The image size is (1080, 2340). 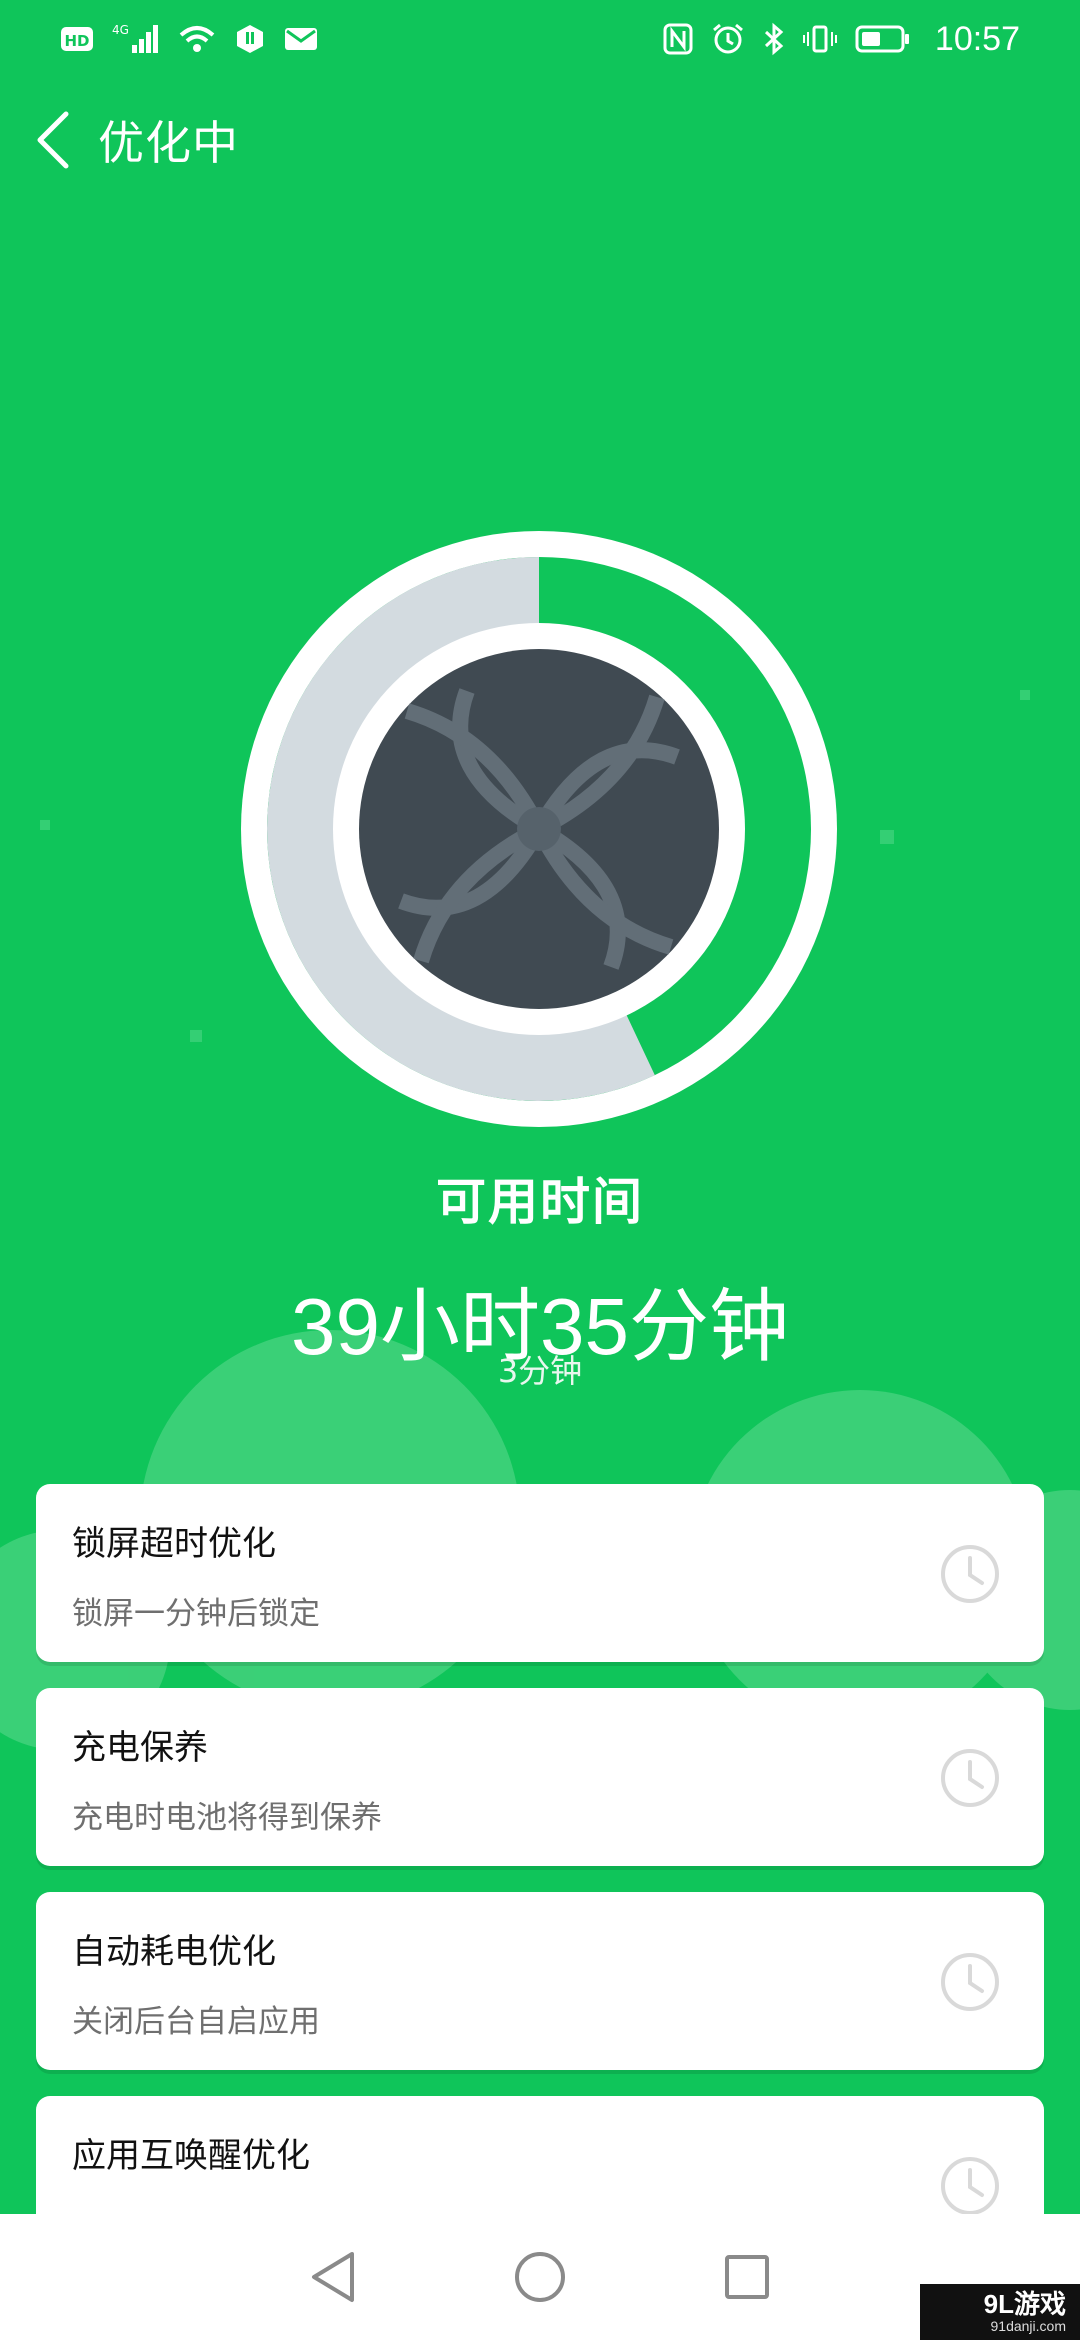 What do you see at coordinates (250, 39) in the screenshot?
I see `hand-icon` at bounding box center [250, 39].